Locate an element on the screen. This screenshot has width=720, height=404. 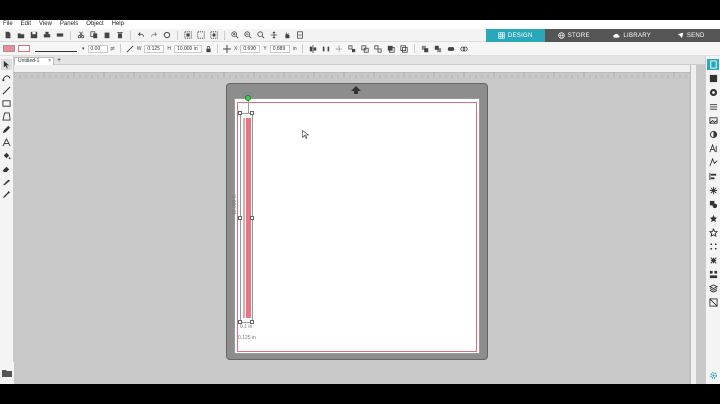
modify-button is located at coordinates (464, 49).